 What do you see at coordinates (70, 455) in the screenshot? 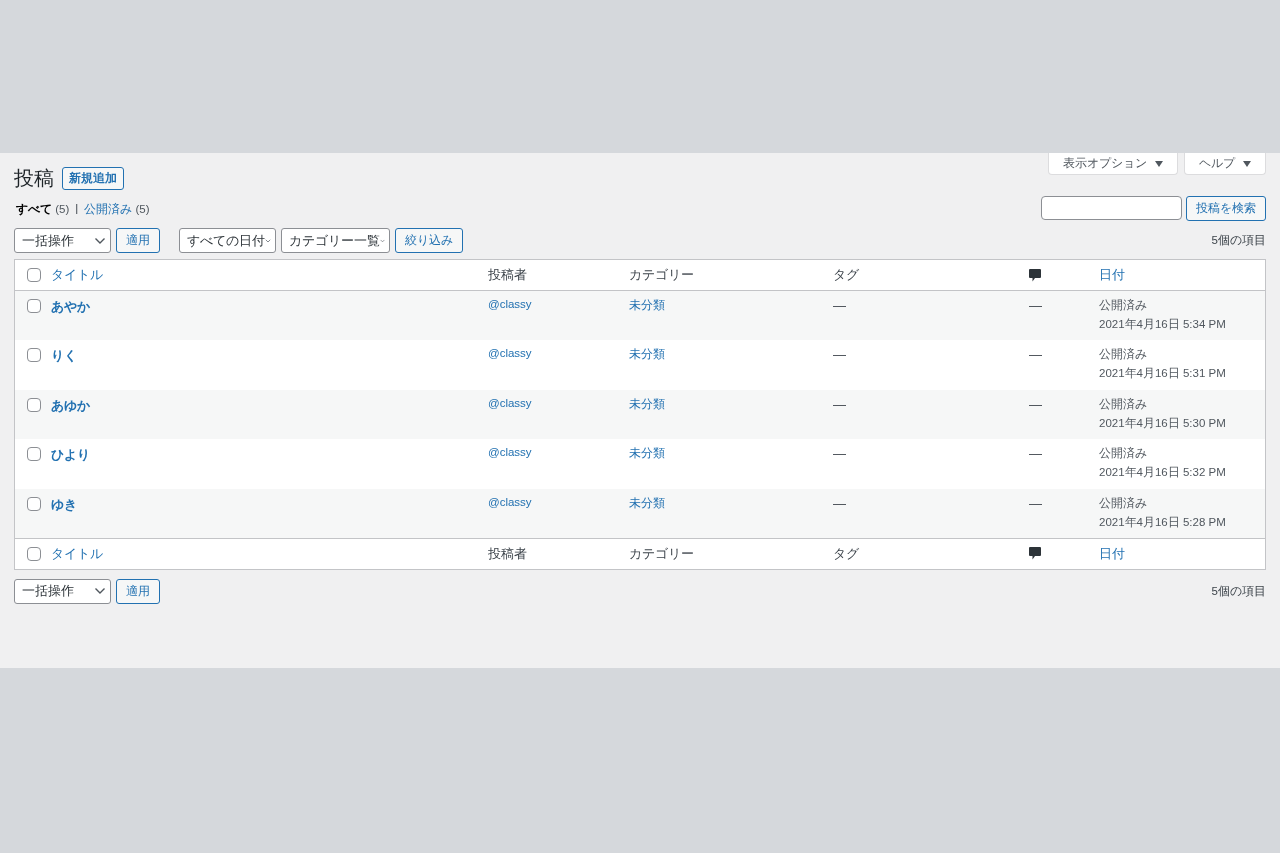
I see `post-title-link: ひより` at bounding box center [70, 455].